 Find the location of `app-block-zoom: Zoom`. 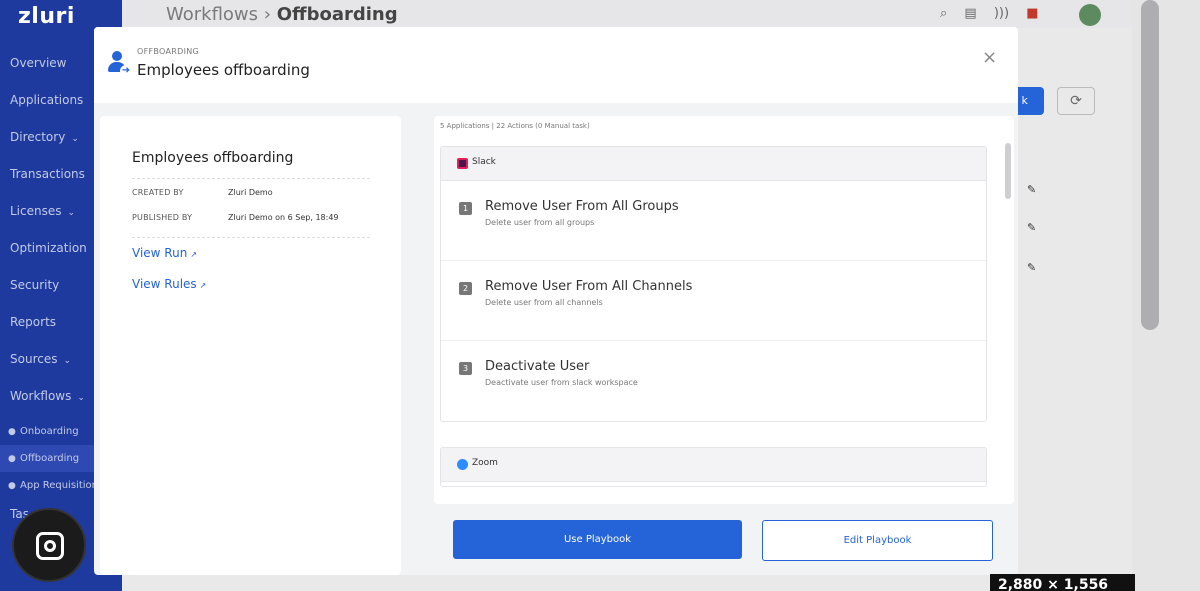

app-block-zoom: Zoom is located at coordinates (713, 467).